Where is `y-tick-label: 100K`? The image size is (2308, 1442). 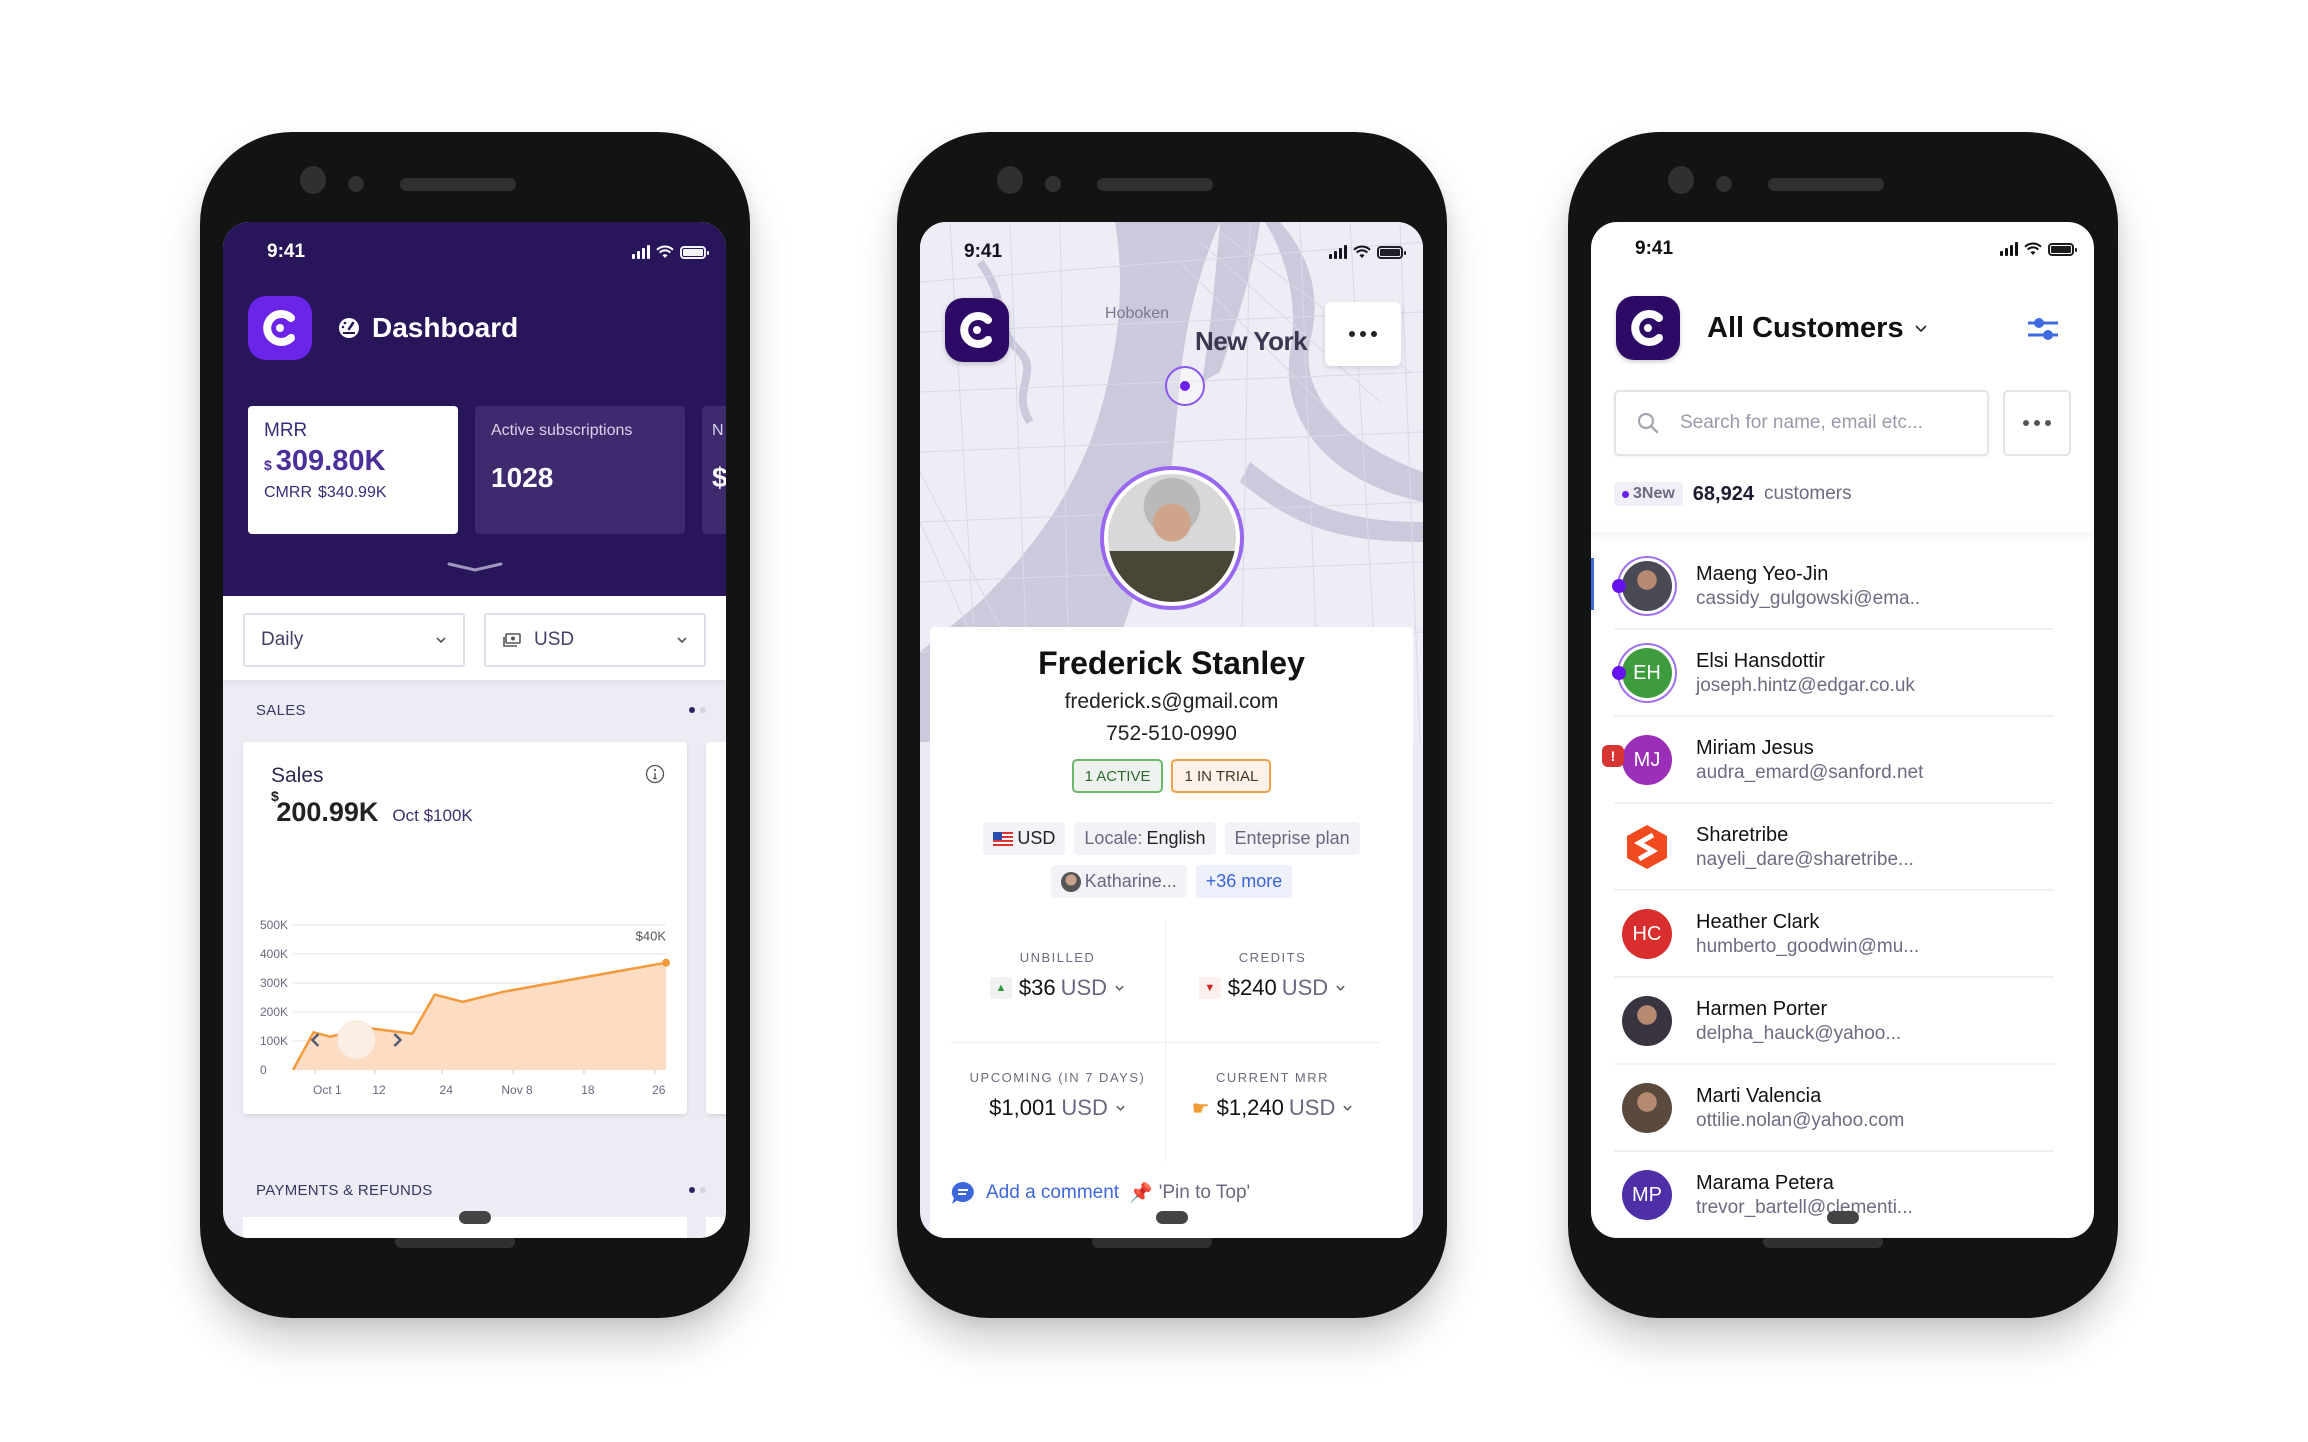
y-tick-label: 100K is located at coordinates (274, 1041).